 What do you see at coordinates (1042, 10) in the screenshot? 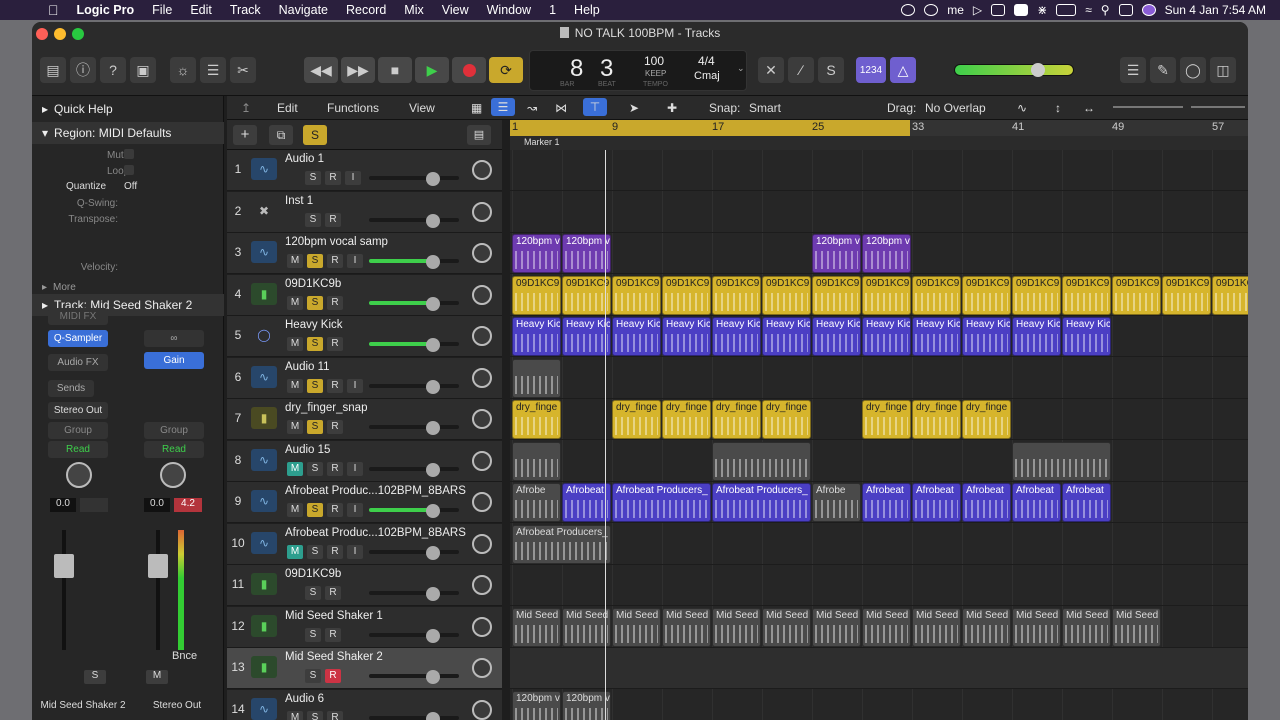
I see `bluetooth-icon: ⋇` at bounding box center [1042, 10].